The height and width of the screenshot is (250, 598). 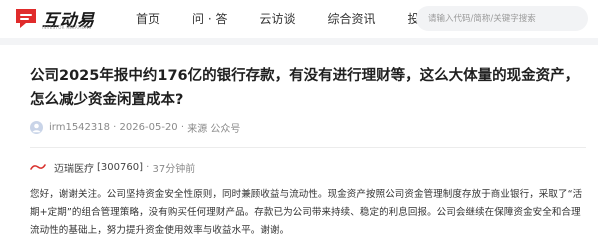 What do you see at coordinates (64, 19) in the screenshot?
I see `site-logo: 互动易 INVESTOR RELATIONS` at bounding box center [64, 19].